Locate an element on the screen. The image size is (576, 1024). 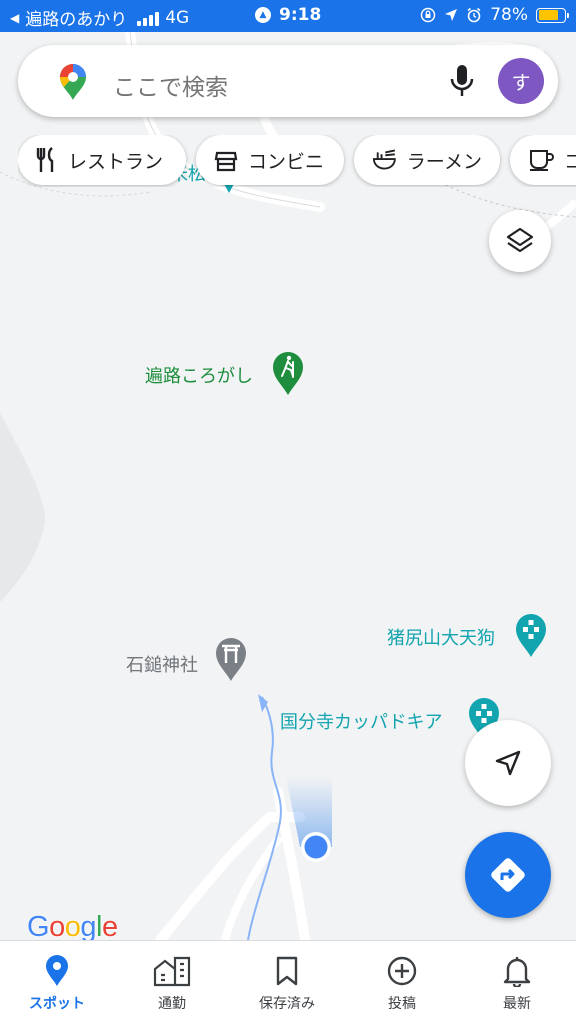
nav-label: スポット is located at coordinates (57, 1004).